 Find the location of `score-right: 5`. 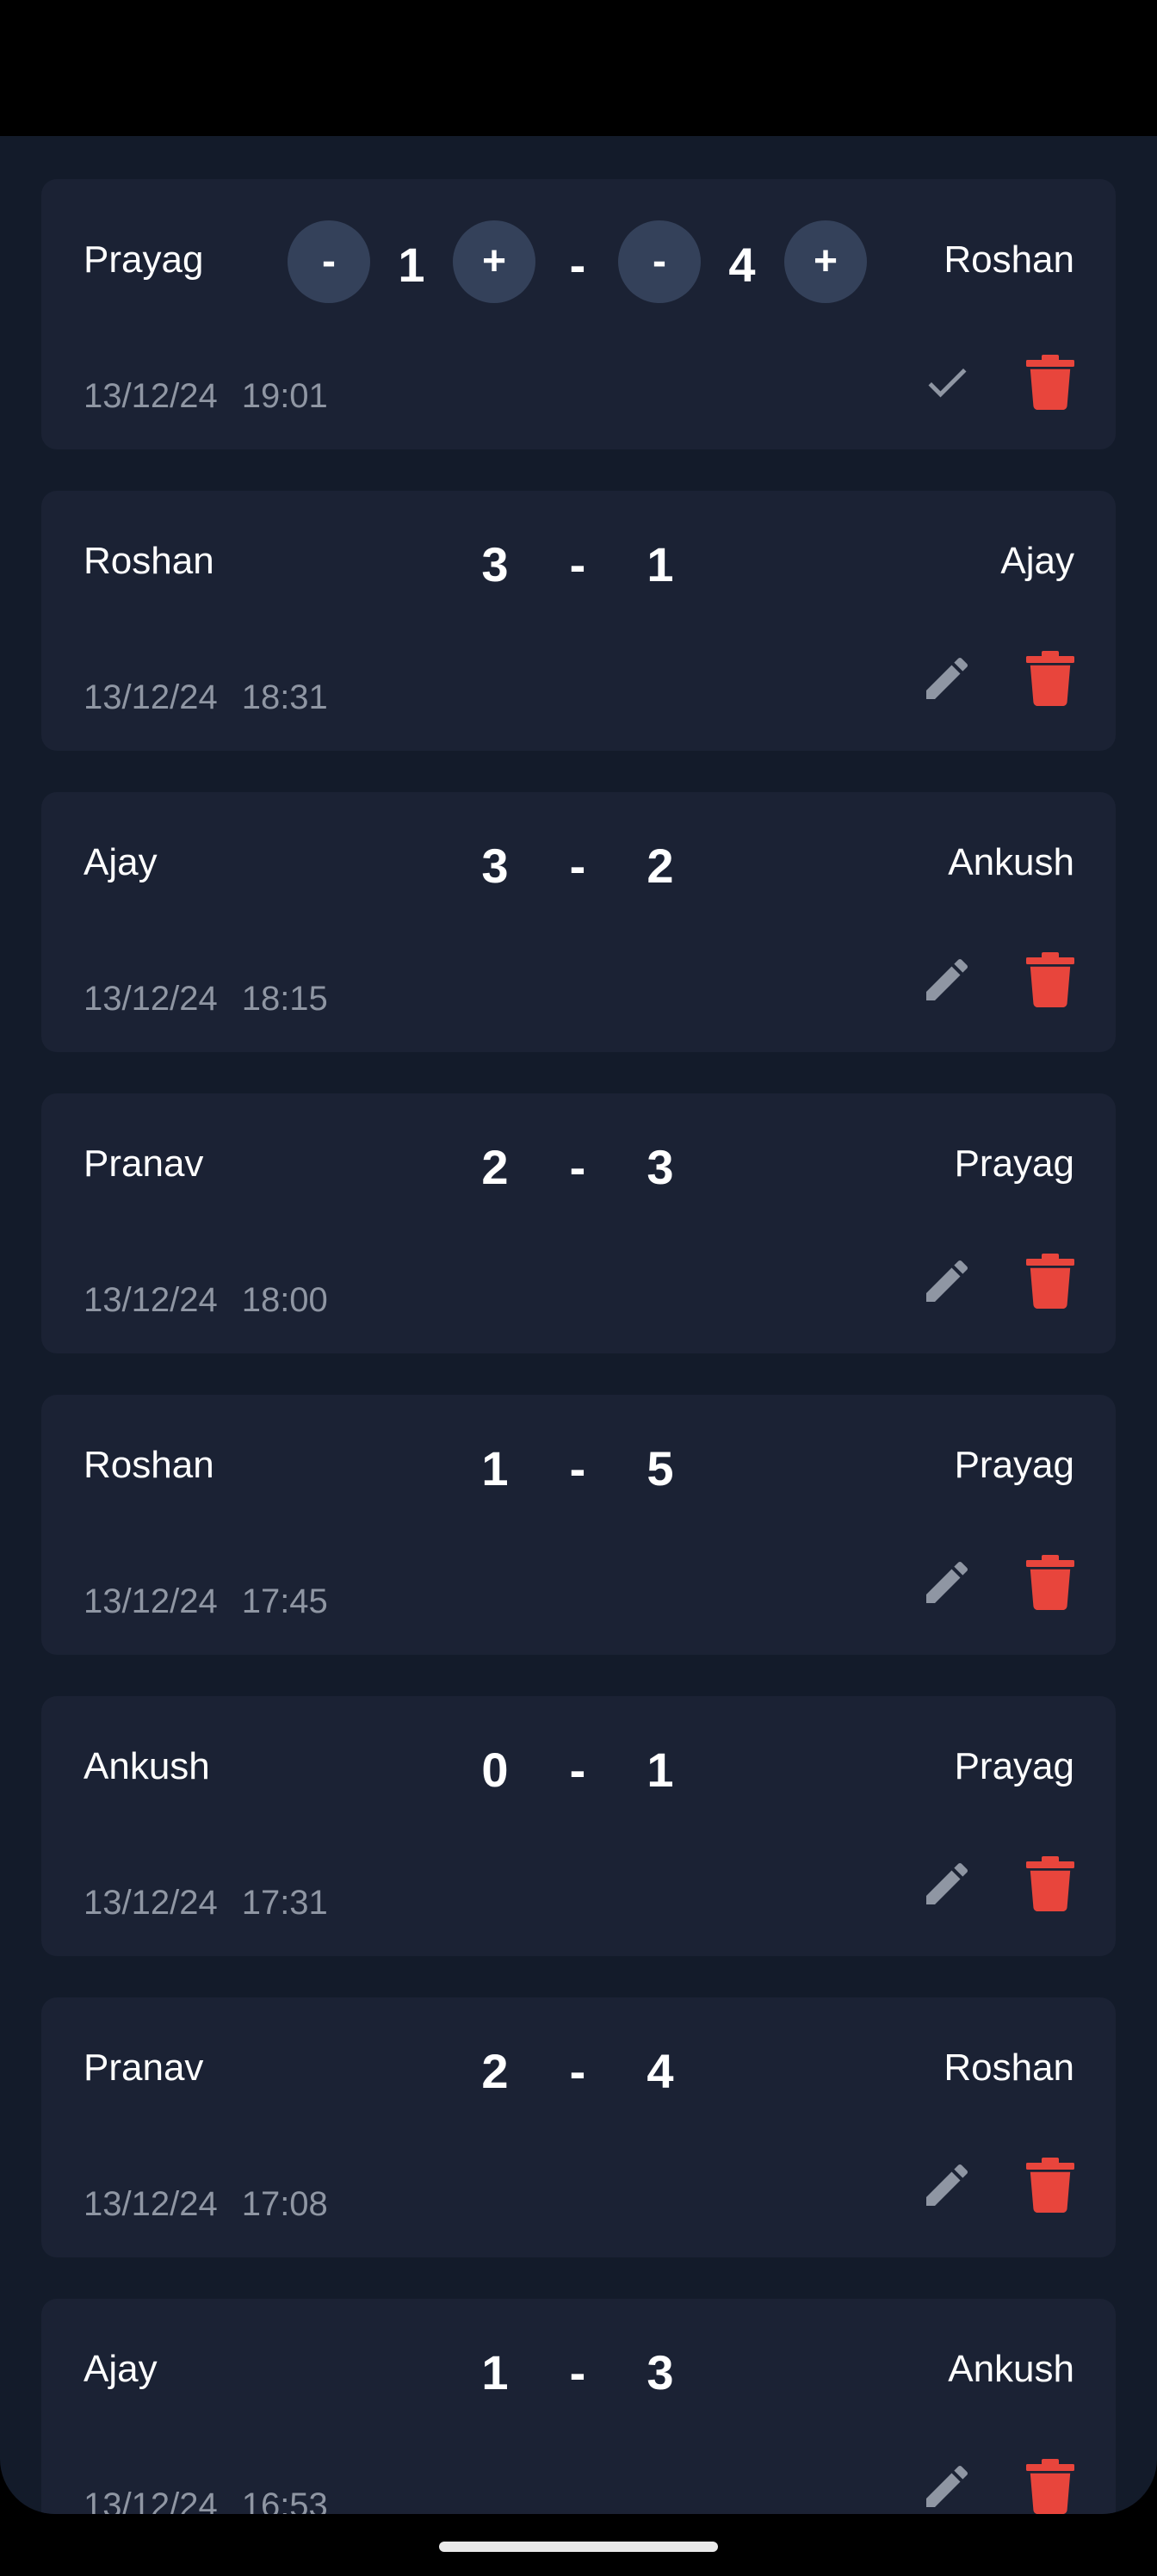

score-right: 5 is located at coordinates (660, 1468).